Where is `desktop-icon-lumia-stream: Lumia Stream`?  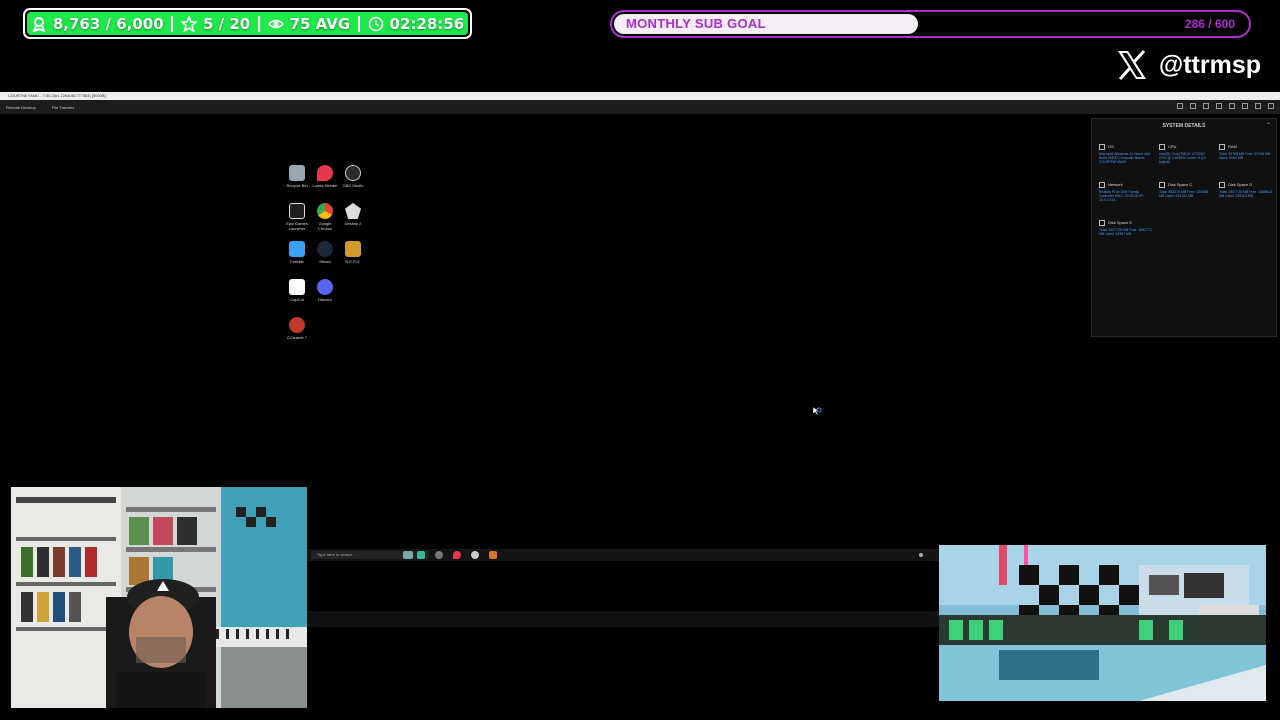
desktop-icon-lumia-stream: Lumia Stream is located at coordinates (325, 176).